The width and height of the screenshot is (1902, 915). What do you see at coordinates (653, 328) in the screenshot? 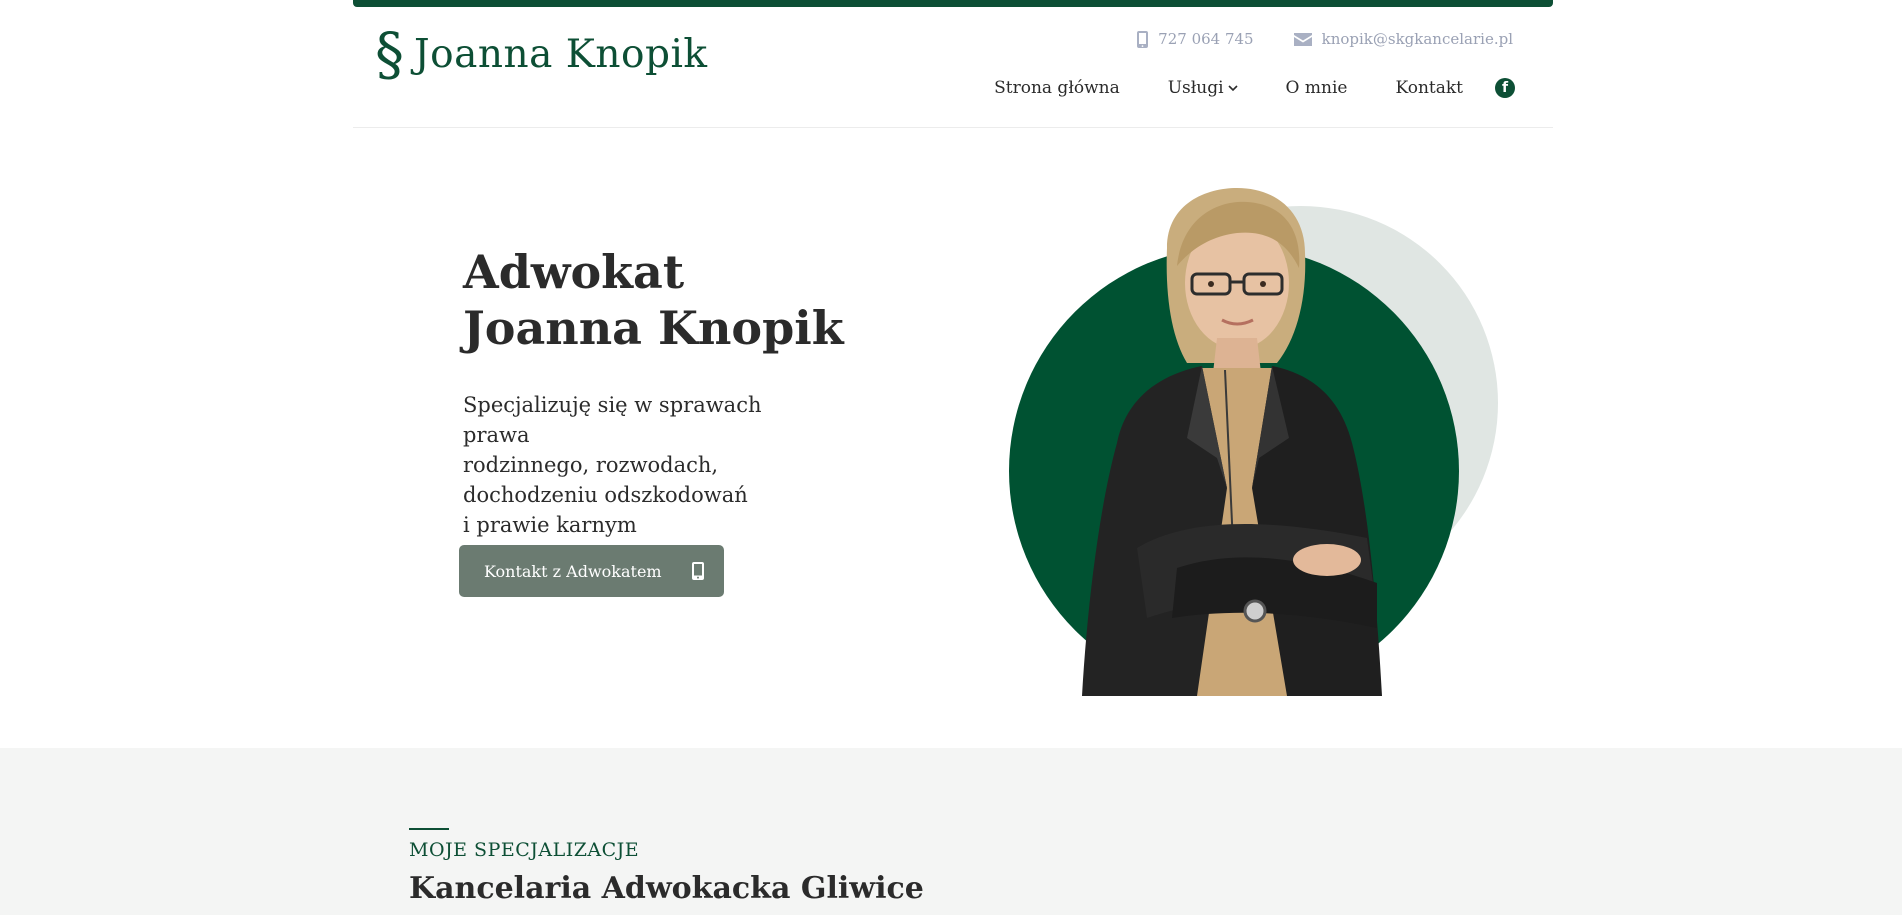
I see `hero-title-line-2: Joanna Knopik` at bounding box center [653, 328].